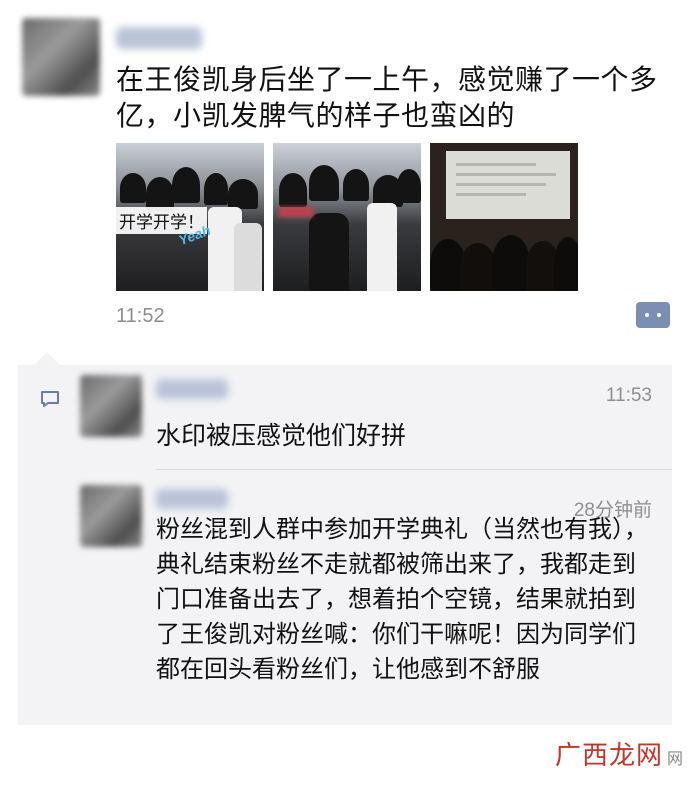  What do you see at coordinates (676, 758) in the screenshot?
I see `watermark-small: 网` at bounding box center [676, 758].